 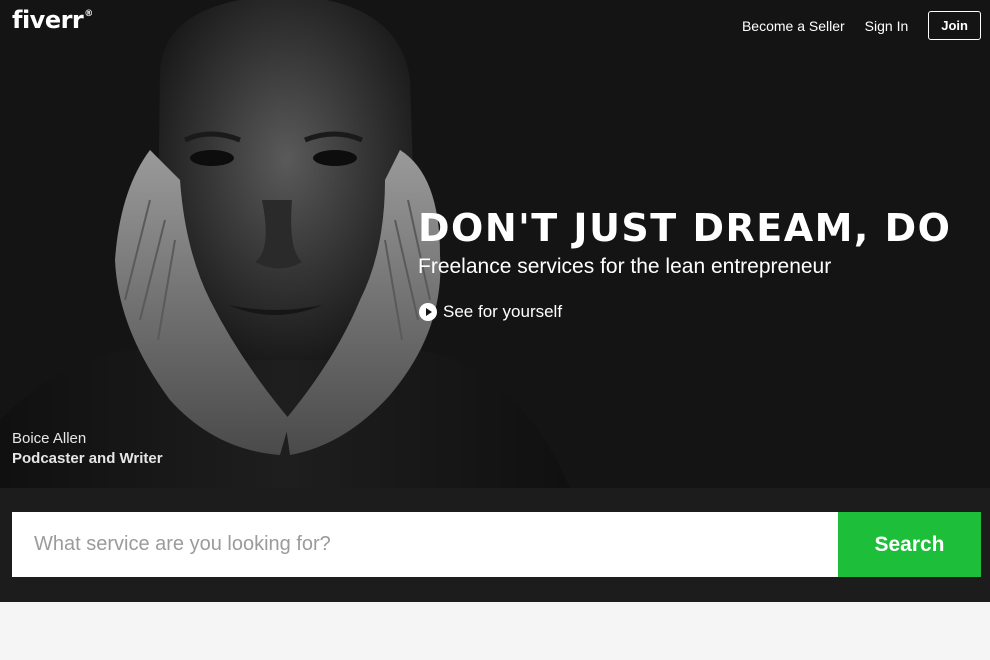 What do you see at coordinates (495, 25) in the screenshot?
I see `top-navigation-bar: fiverr® Become a Seller Sign In Join` at bounding box center [495, 25].